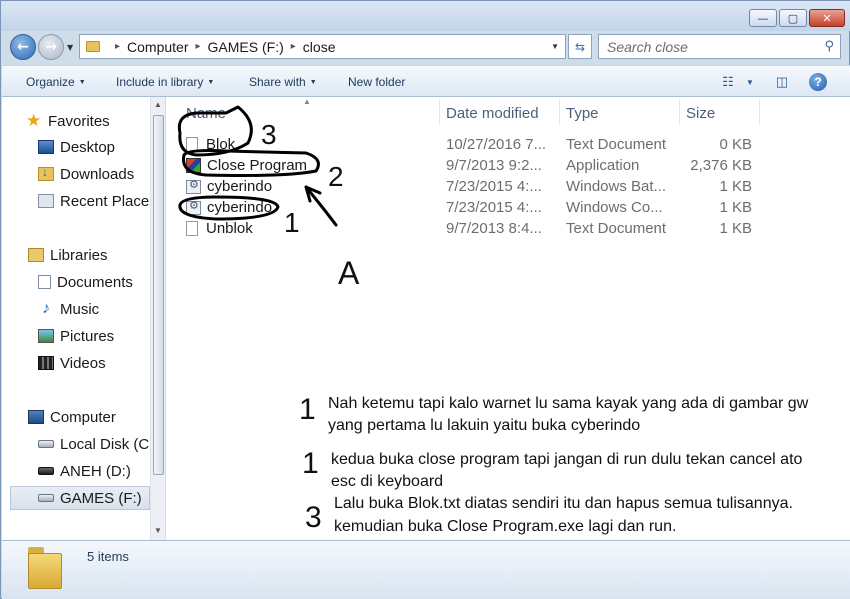  Describe the element at coordinates (46, 336) in the screenshot. I see `pictures-icon` at that location.